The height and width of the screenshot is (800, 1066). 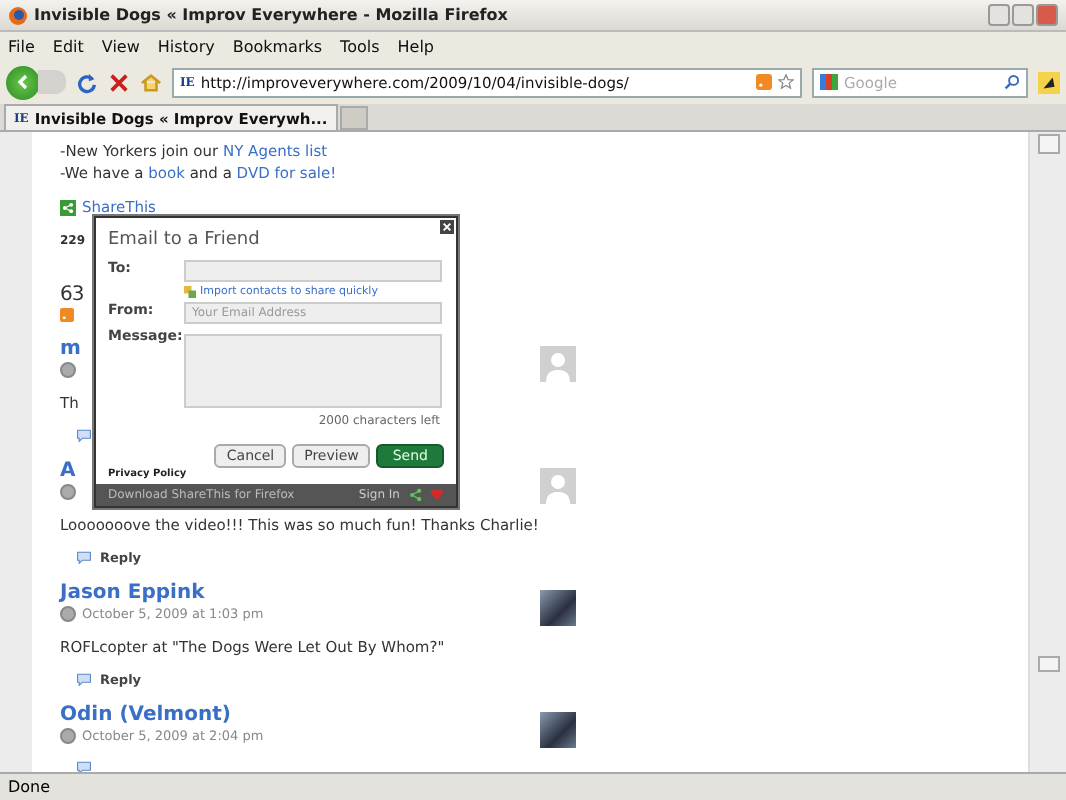 What do you see at coordinates (1049, 82) in the screenshot?
I see `addon-icon` at bounding box center [1049, 82].